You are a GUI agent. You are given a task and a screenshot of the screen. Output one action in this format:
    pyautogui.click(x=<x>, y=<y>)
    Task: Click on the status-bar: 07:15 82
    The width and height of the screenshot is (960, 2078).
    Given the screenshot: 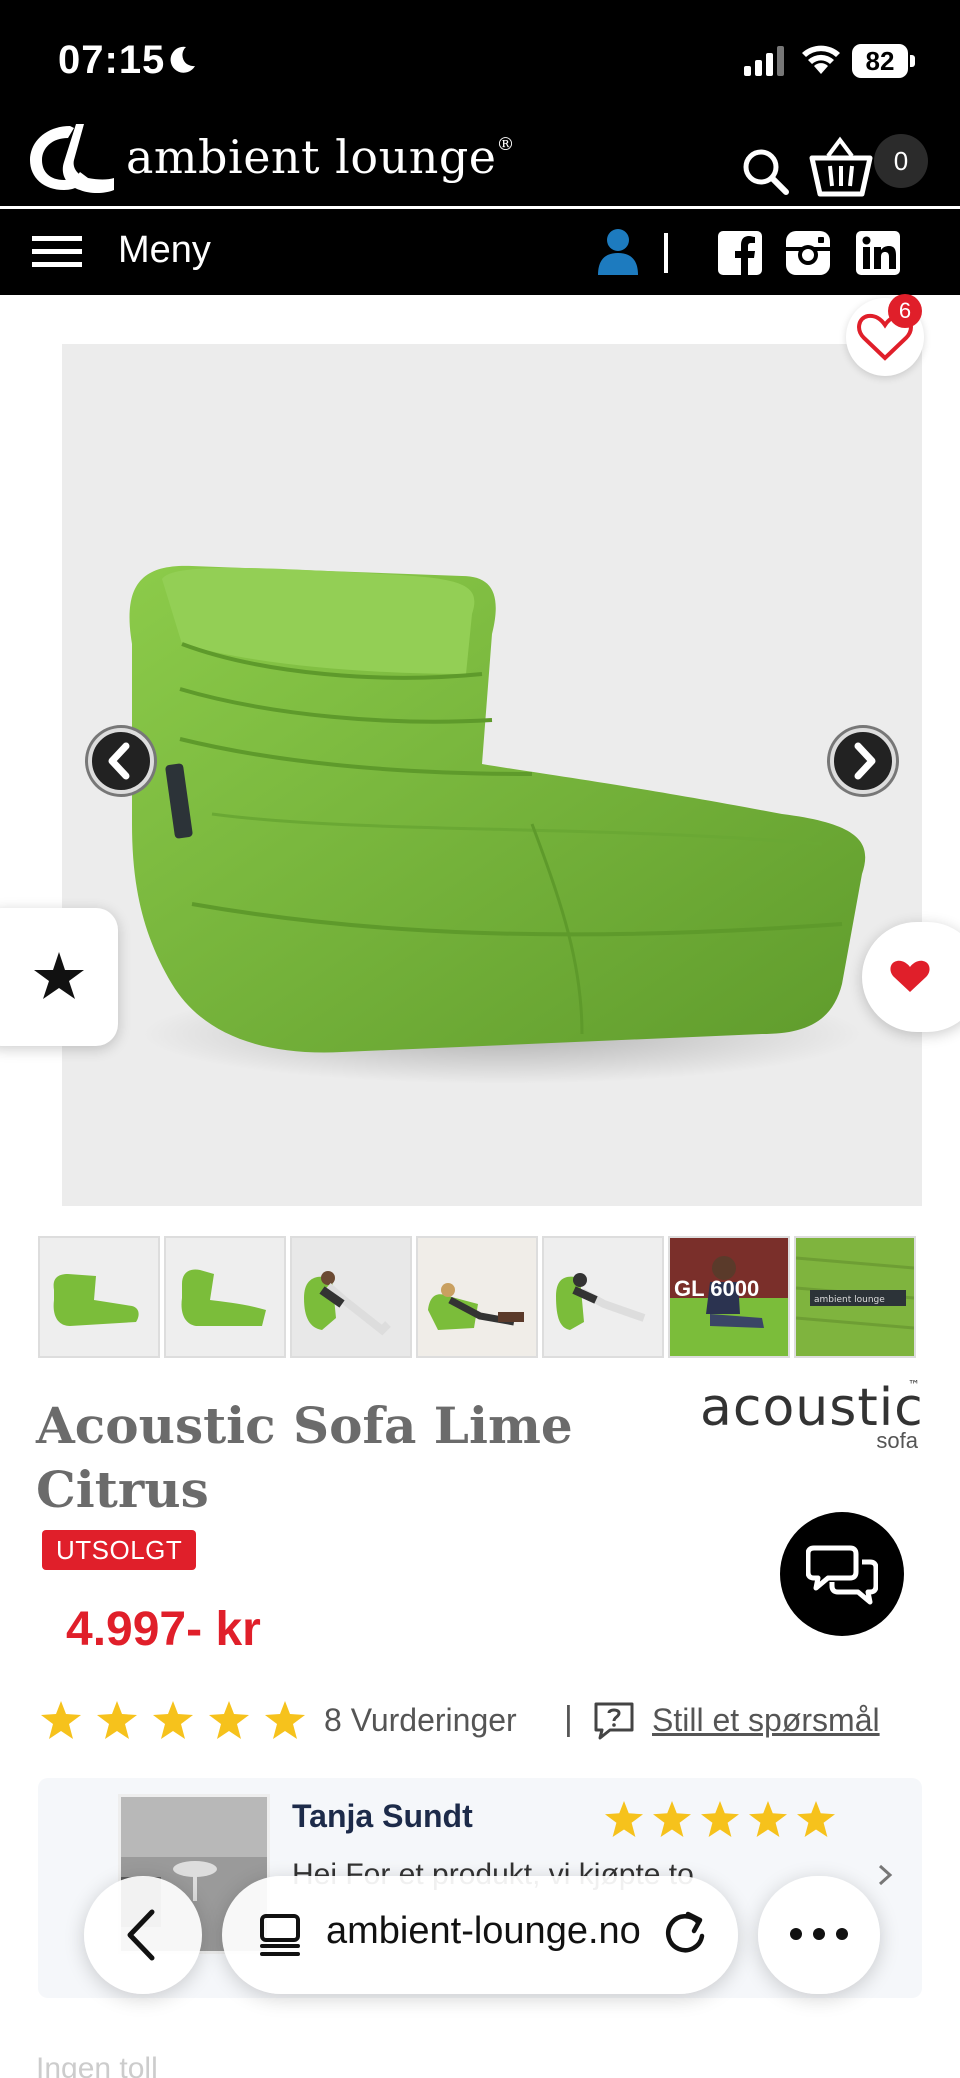 What is the action you would take?
    pyautogui.click(x=480, y=60)
    